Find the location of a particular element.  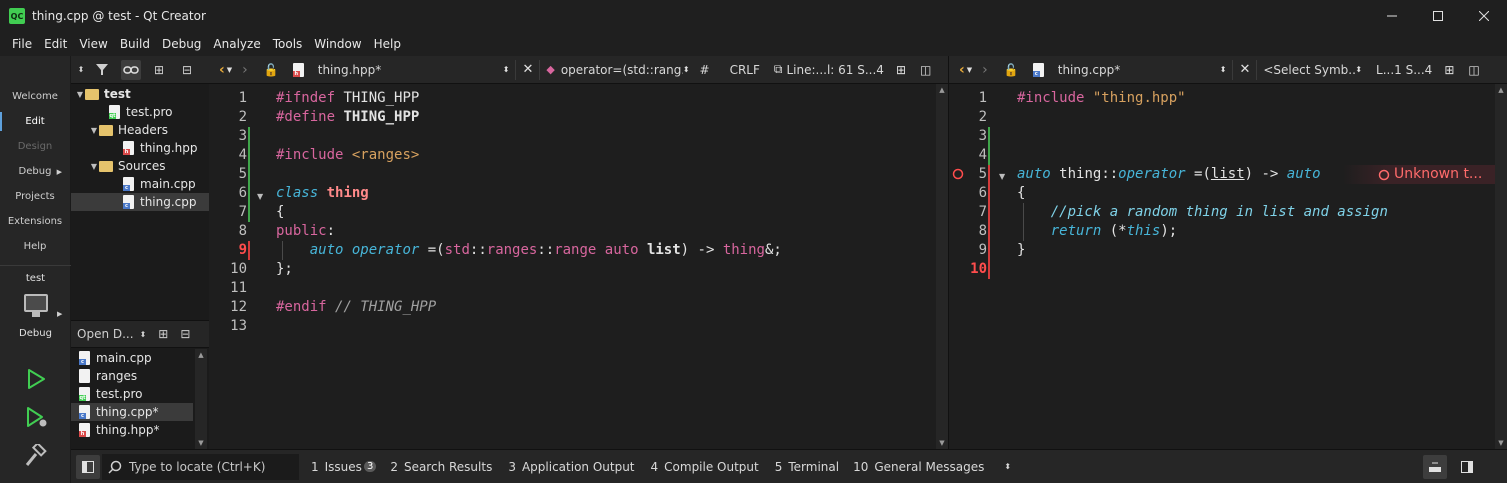

output-pane-general-messages: 10 General Messages is located at coordinates (918, 467).